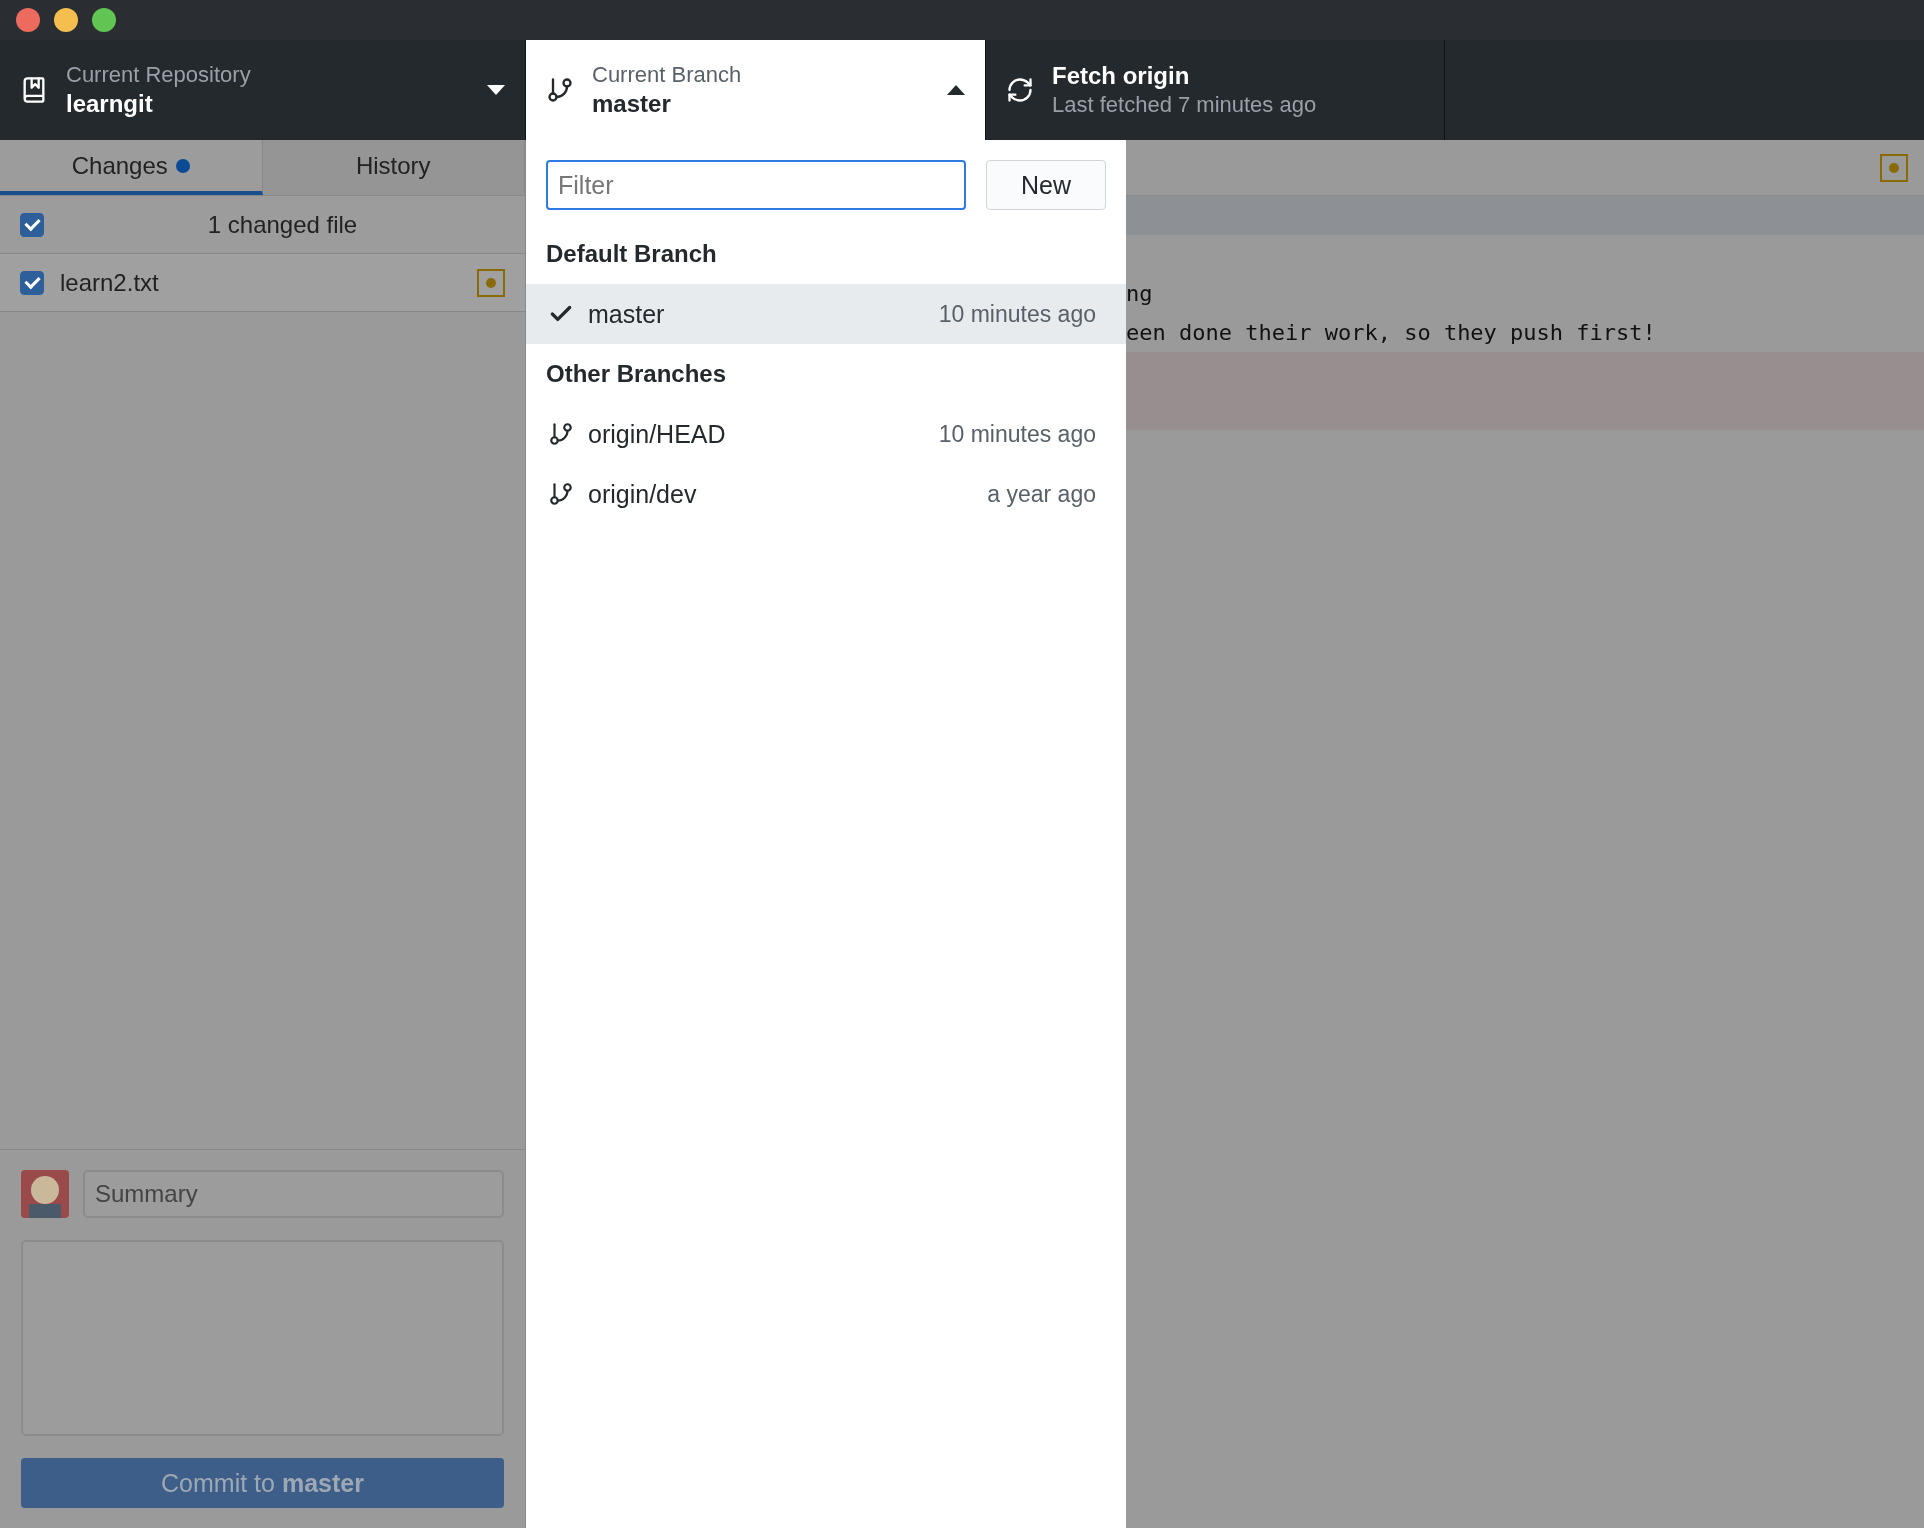  I want to click on close-button, so click(28, 20).